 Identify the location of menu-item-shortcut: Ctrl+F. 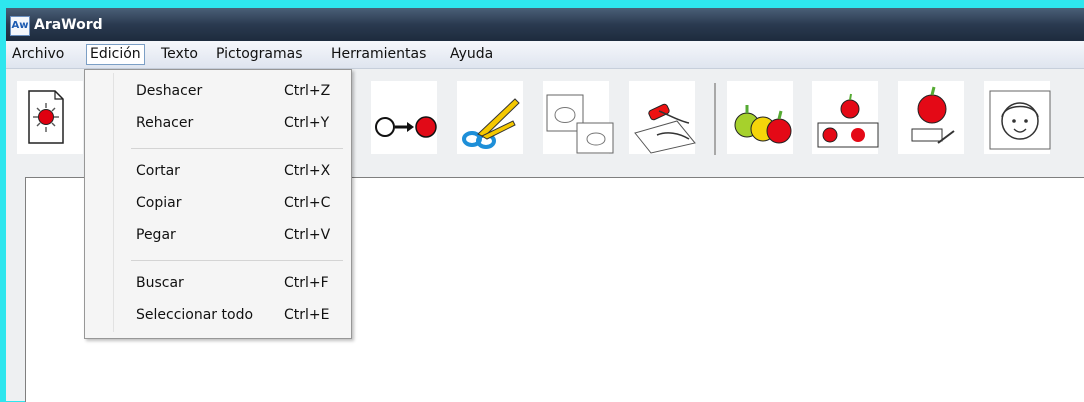
(306, 283).